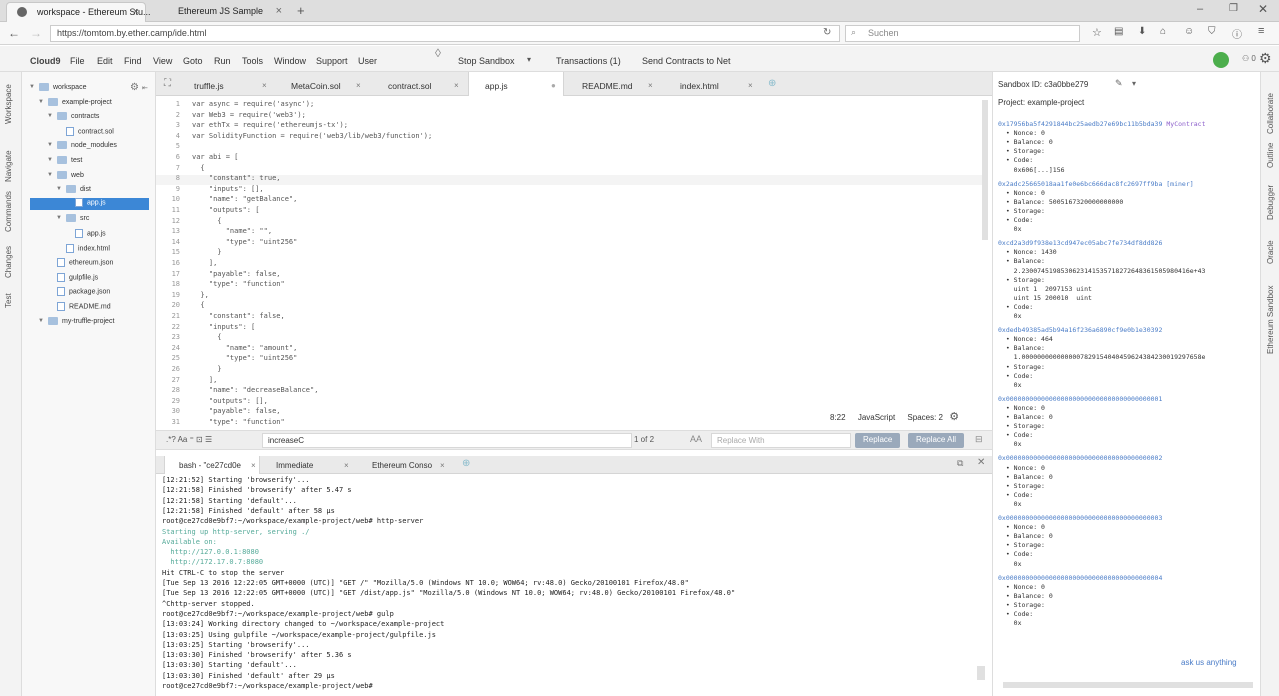 Image resolution: width=1279 pixels, height=696 pixels. What do you see at coordinates (936, 440) in the screenshot?
I see `replace-all-button: Replace All` at bounding box center [936, 440].